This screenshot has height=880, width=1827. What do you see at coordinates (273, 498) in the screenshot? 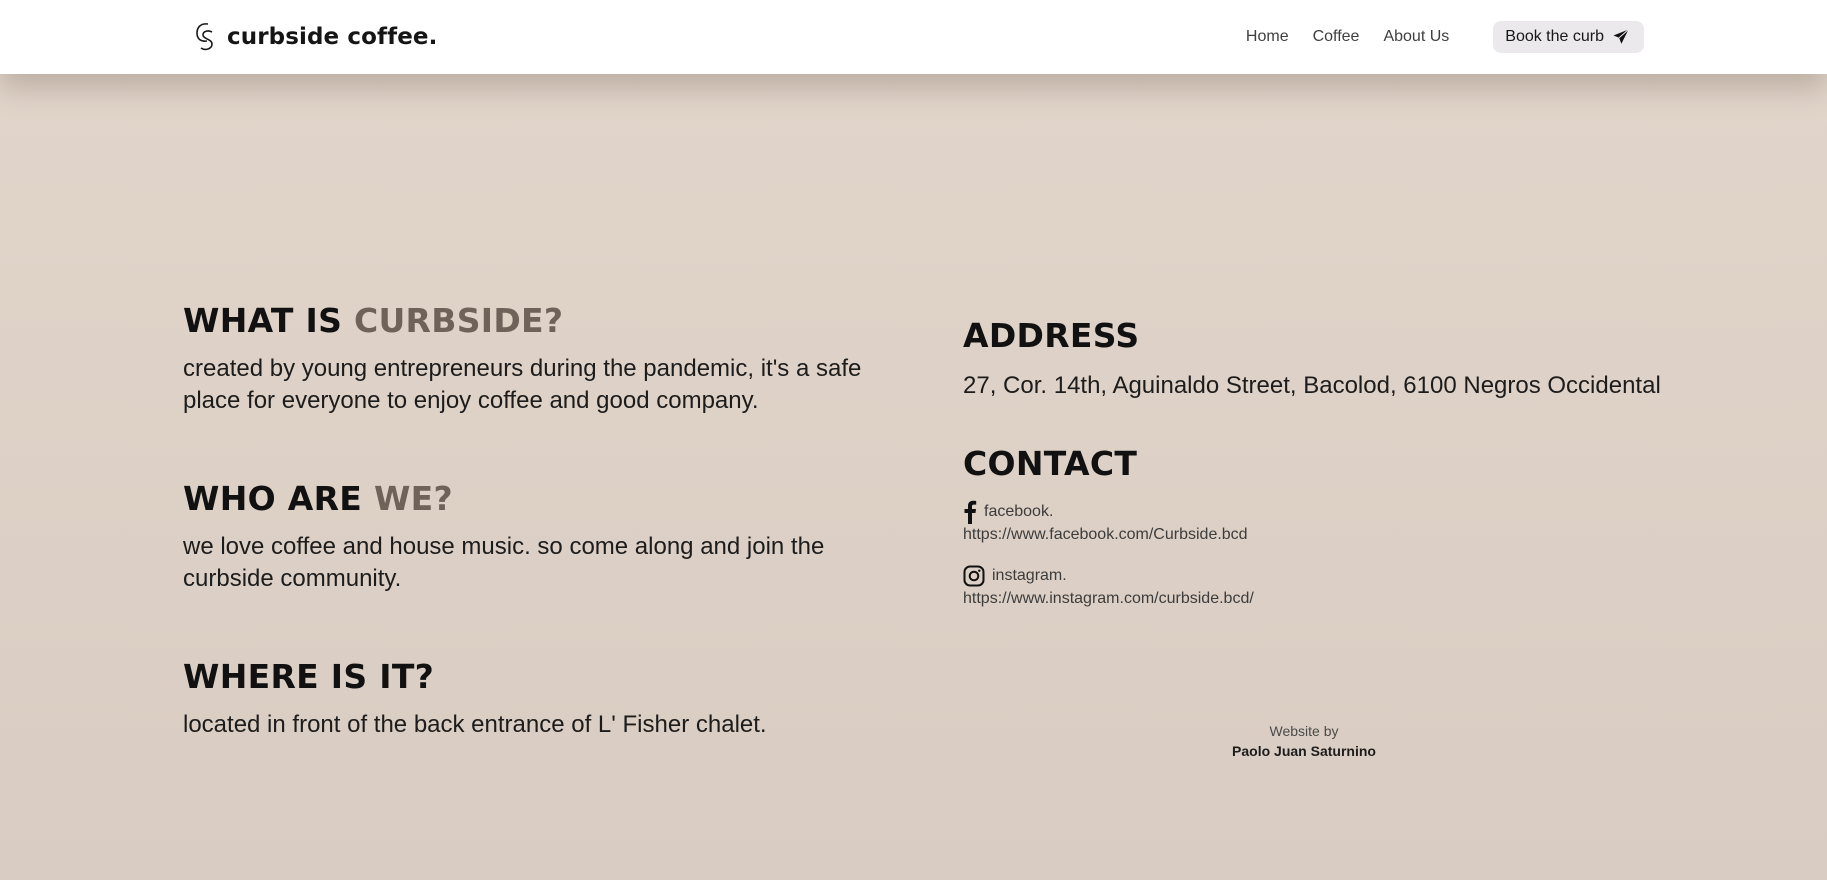
I see `heading-text: WHO ARE` at bounding box center [273, 498].